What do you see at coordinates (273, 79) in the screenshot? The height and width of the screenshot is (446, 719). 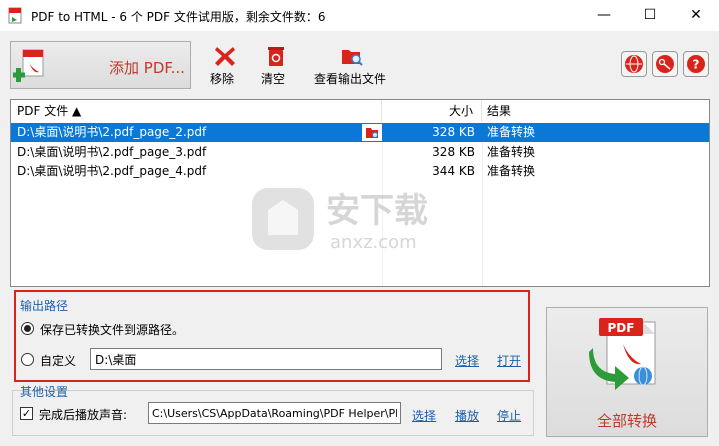 I see `clear-label: 清空` at bounding box center [273, 79].